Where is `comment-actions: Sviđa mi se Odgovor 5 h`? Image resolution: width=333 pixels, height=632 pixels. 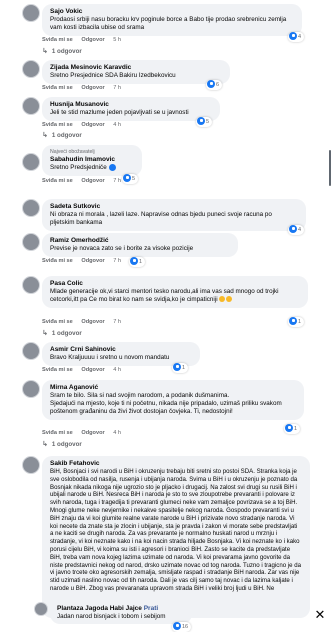
comment-actions: Sviđa mi se Odgovor 5 h is located at coordinates (85, 40).